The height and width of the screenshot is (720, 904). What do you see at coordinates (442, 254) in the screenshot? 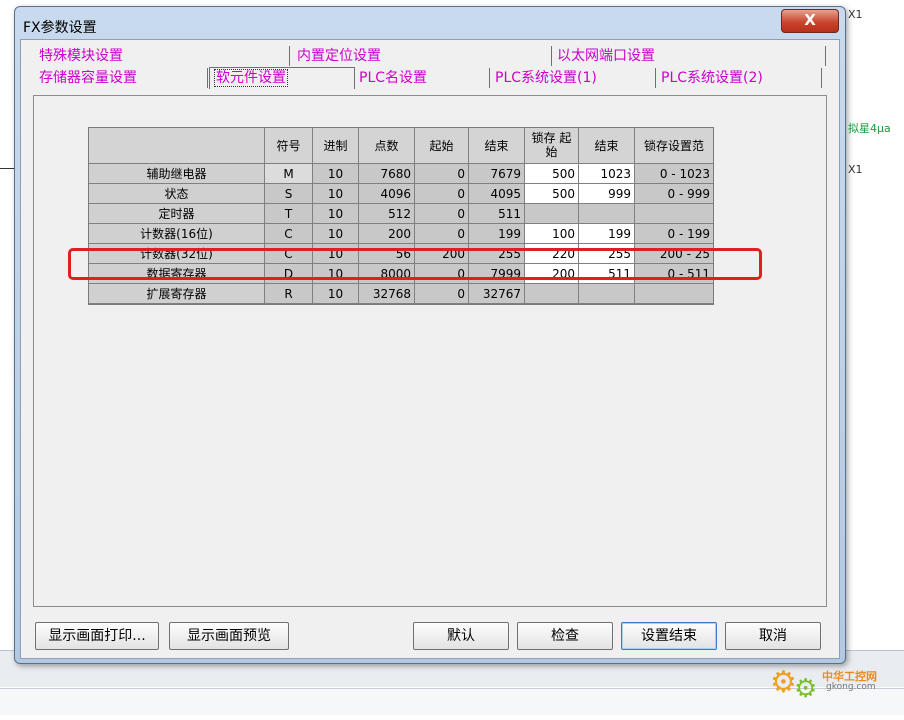
I see `start-cell: 200` at bounding box center [442, 254].